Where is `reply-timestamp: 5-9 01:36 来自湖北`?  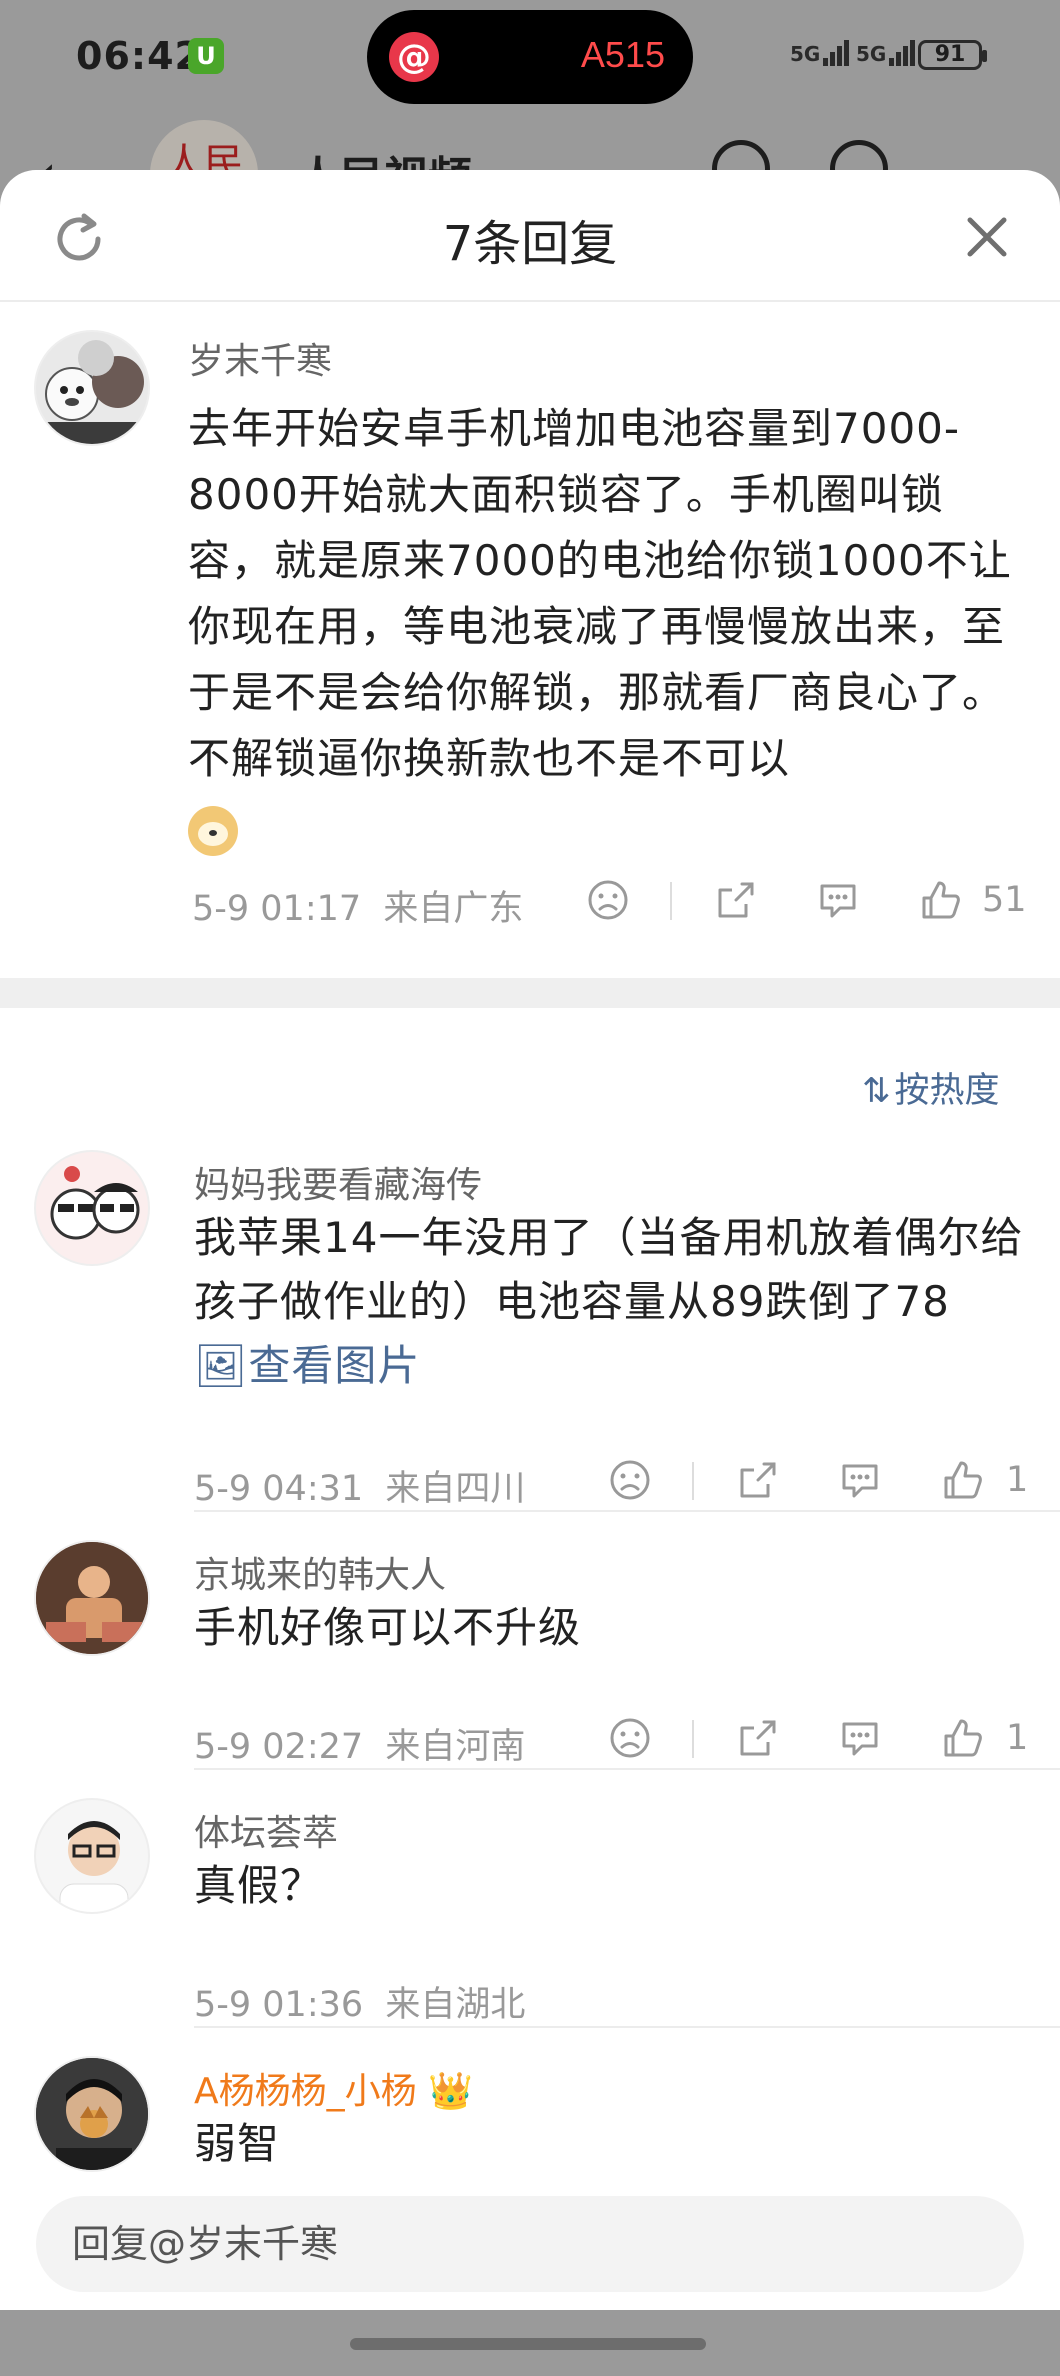
reply-timestamp: 5-9 01:36 来自湖北 is located at coordinates (360, 2005).